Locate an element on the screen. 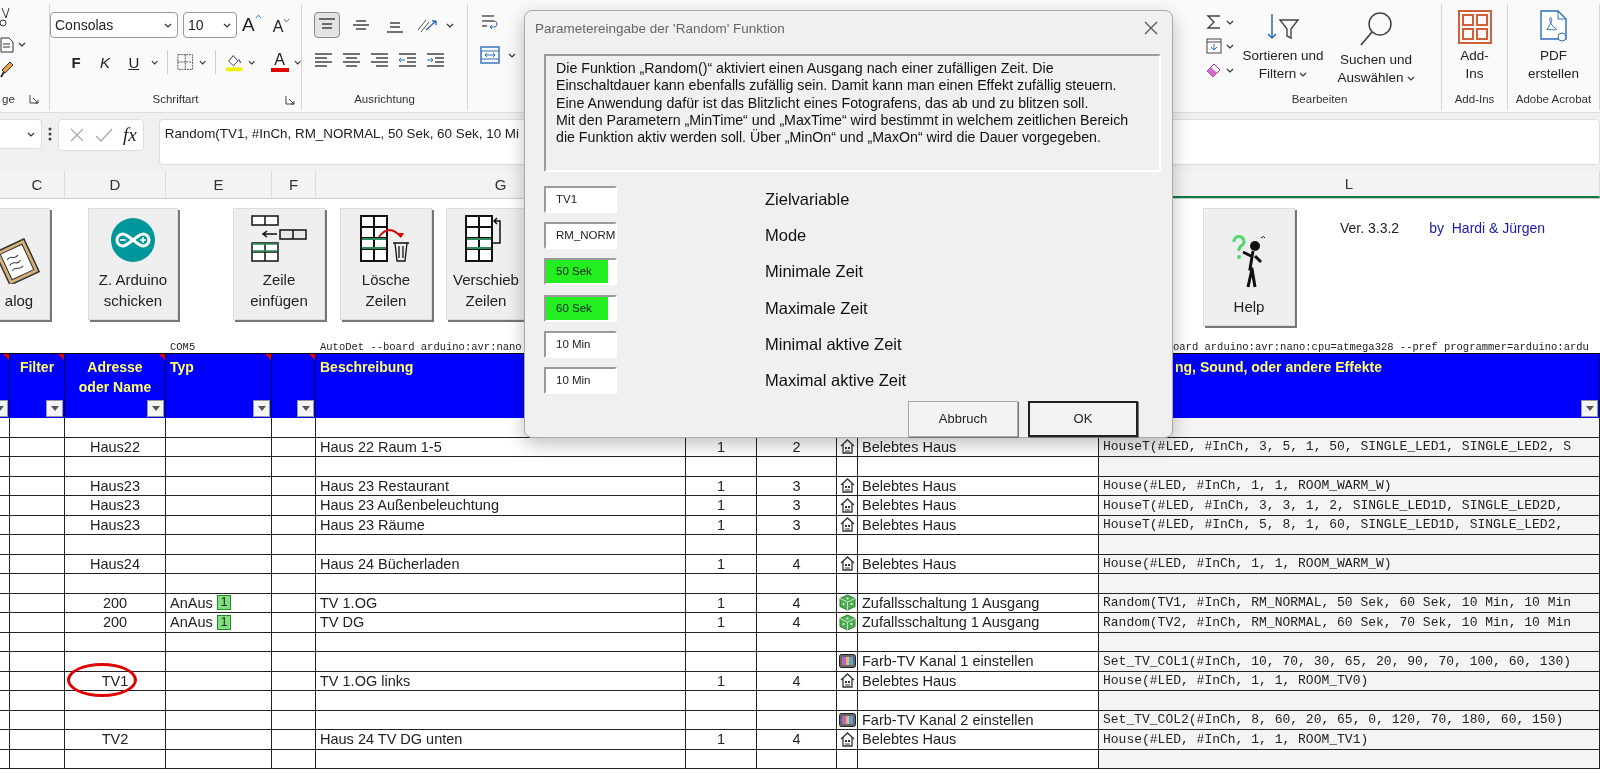  group-label: Ausrichtung is located at coordinates (384, 99).